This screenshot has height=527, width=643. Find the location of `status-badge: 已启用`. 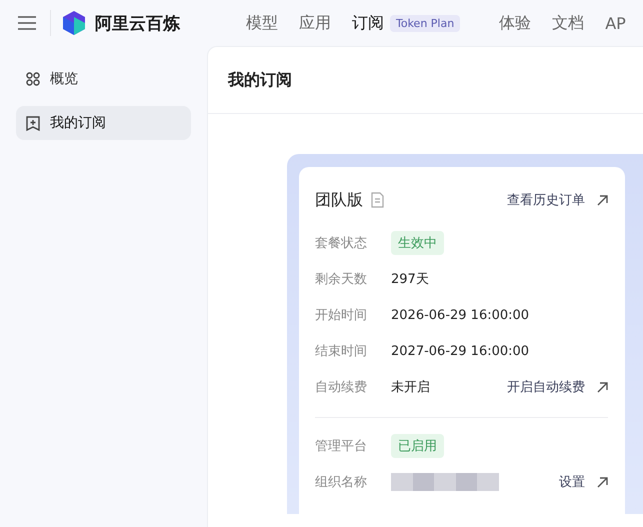

status-badge: 已启用 is located at coordinates (417, 446).